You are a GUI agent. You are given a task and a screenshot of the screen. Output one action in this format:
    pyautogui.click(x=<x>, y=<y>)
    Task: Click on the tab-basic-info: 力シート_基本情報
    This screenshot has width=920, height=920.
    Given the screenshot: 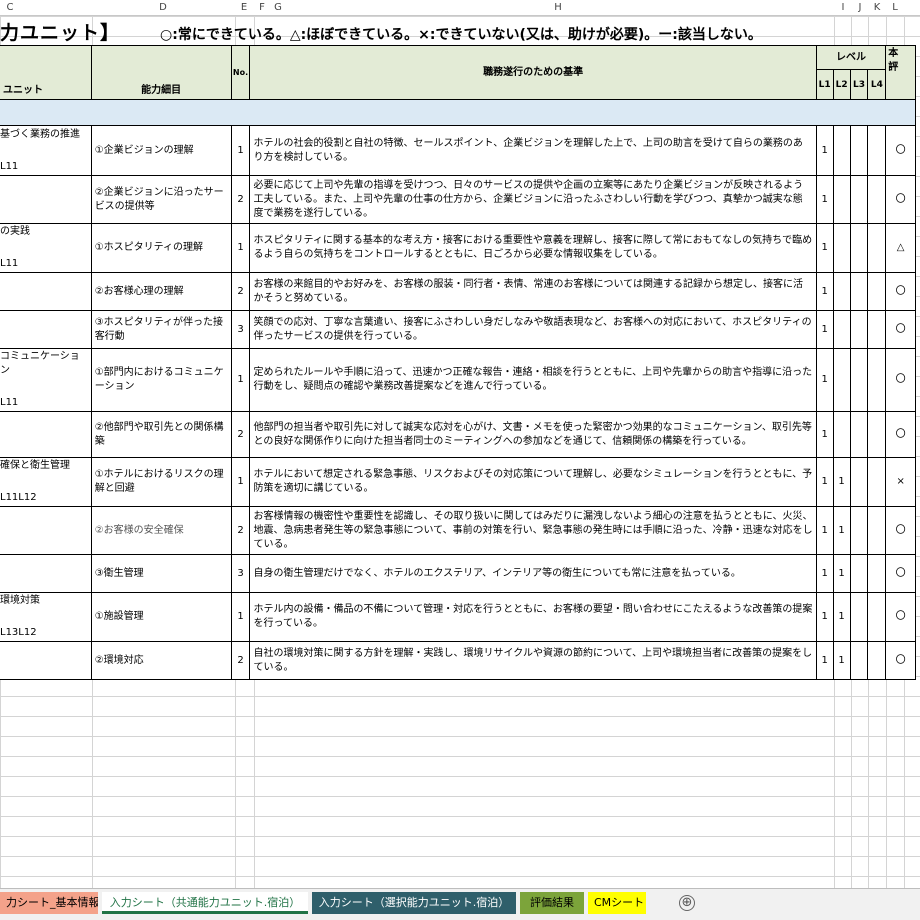 What is the action you would take?
    pyautogui.click(x=49, y=903)
    